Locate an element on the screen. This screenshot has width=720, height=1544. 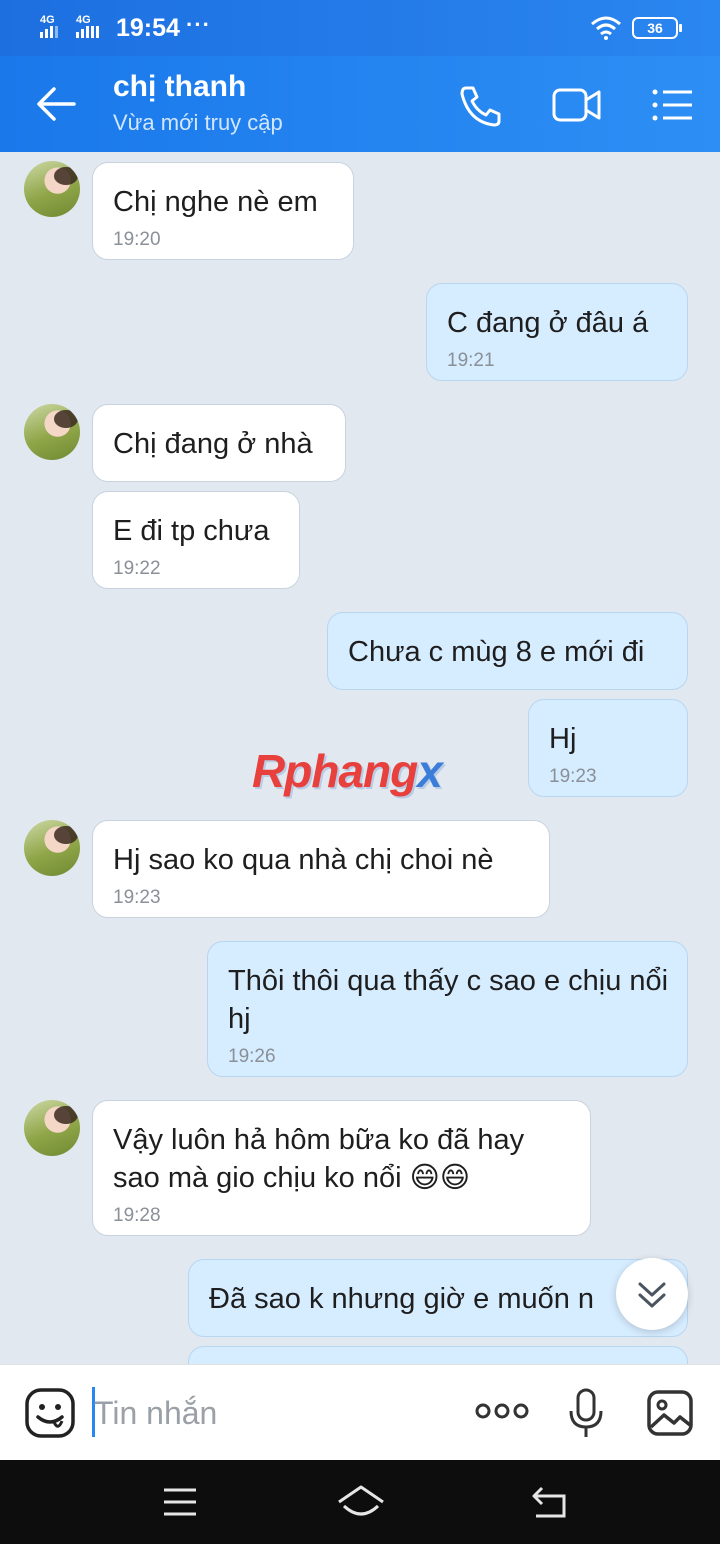
message-text: Hj is located at coordinates (563, 739).